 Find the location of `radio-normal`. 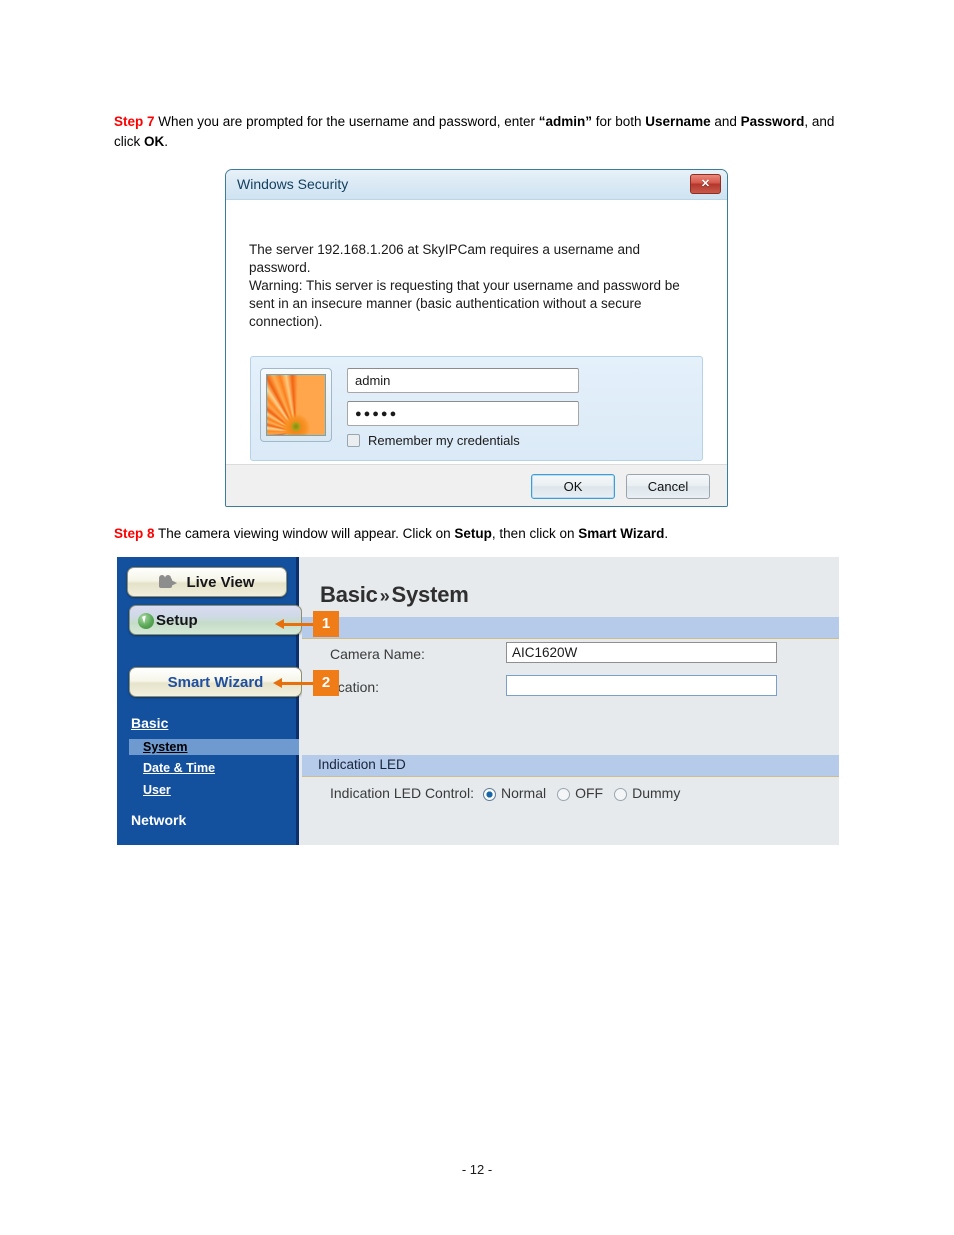

radio-normal is located at coordinates (489, 794).